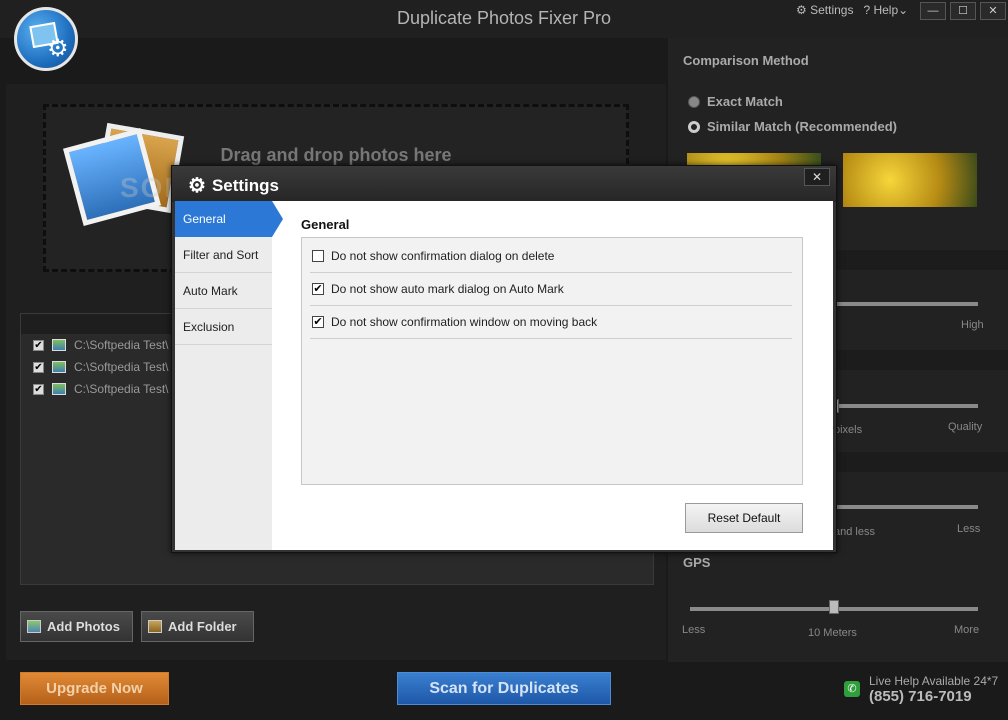 This screenshot has height=720, width=1008. Describe the element at coordinates (229, 219) in the screenshot. I see `nav-item-general: General` at that location.